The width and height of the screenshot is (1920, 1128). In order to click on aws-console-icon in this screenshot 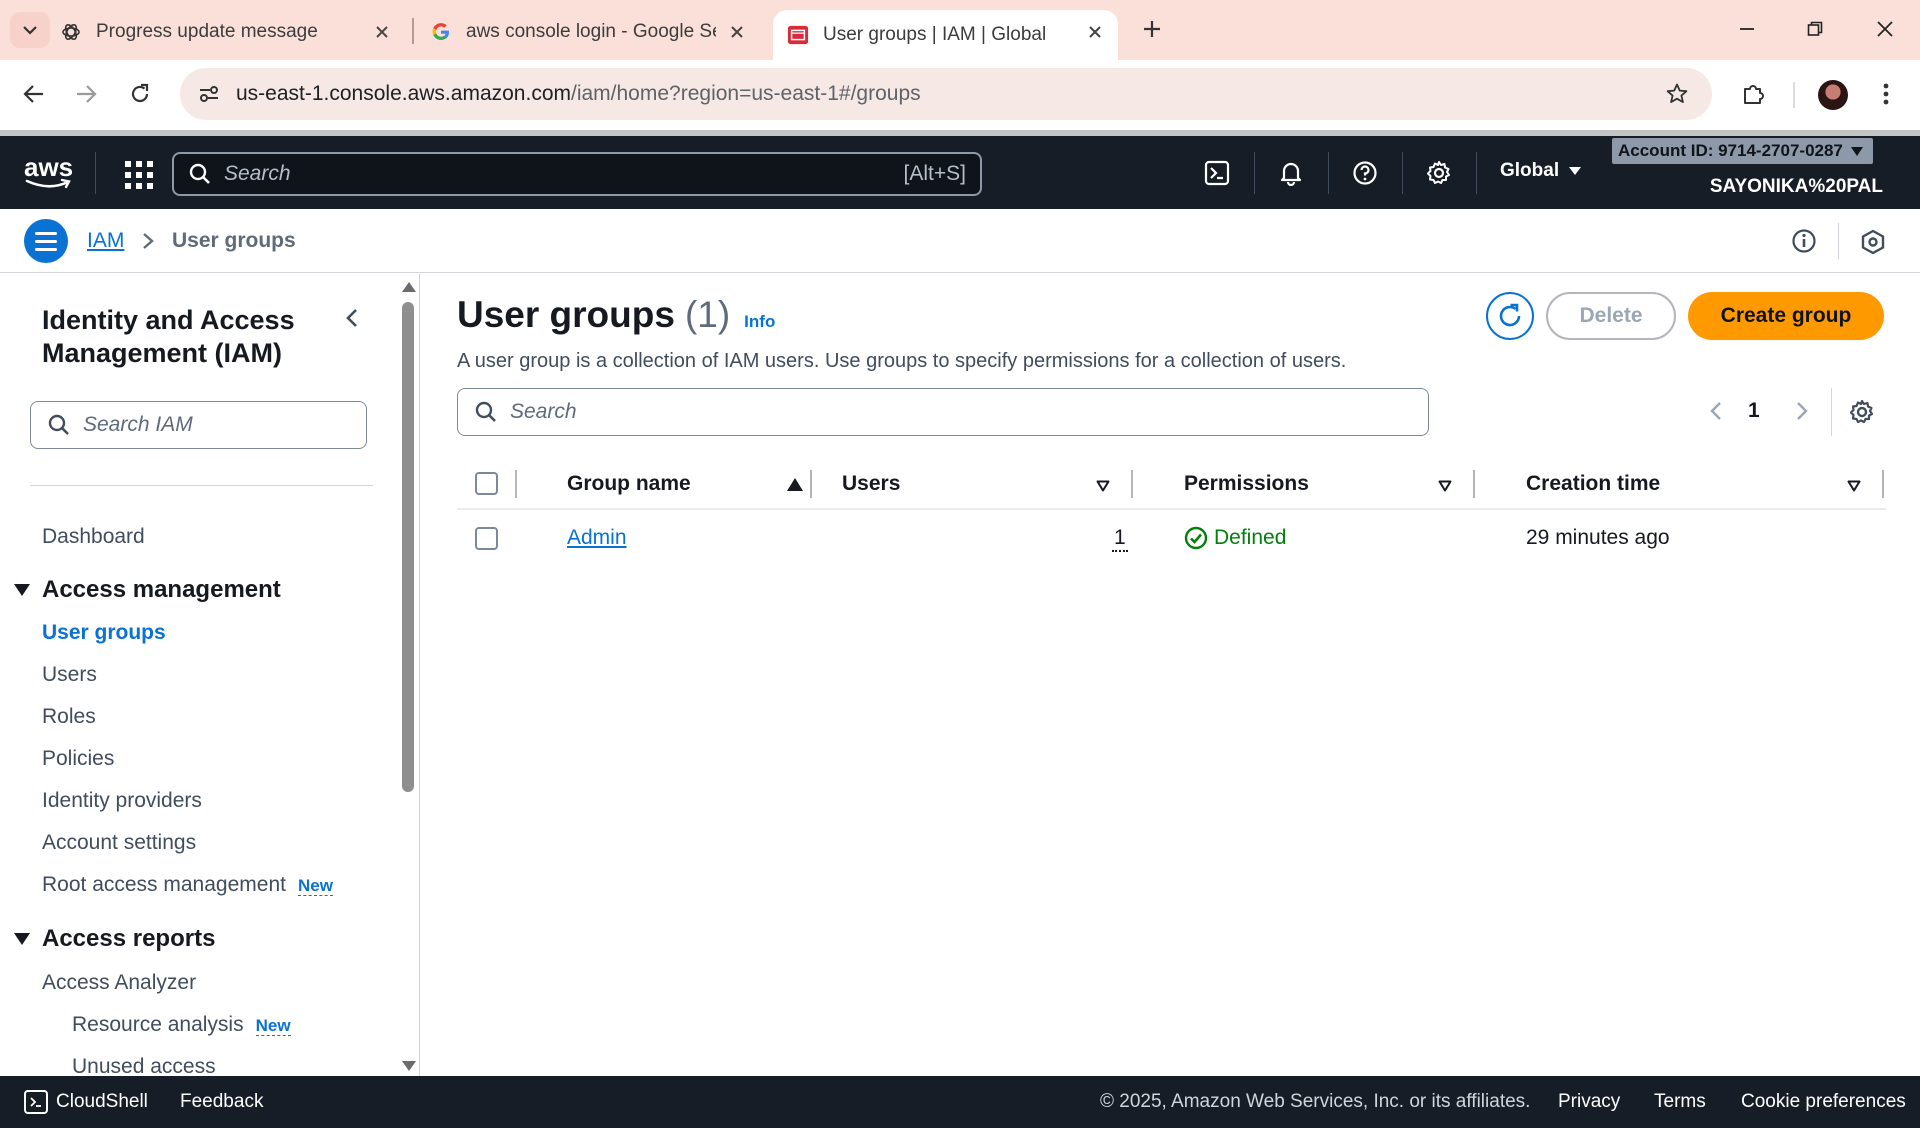, I will do `click(798, 35)`.